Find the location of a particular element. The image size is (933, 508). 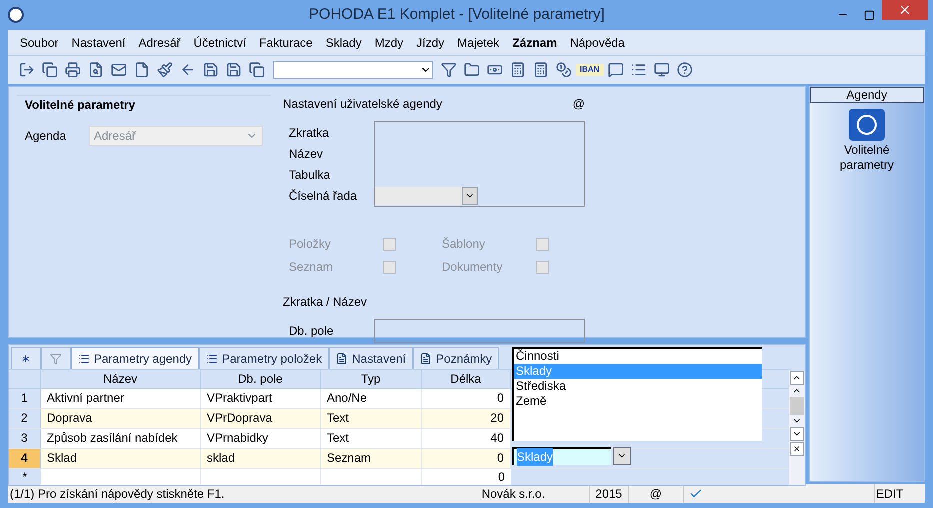

group-title: Zkratka / Název is located at coordinates (325, 302).